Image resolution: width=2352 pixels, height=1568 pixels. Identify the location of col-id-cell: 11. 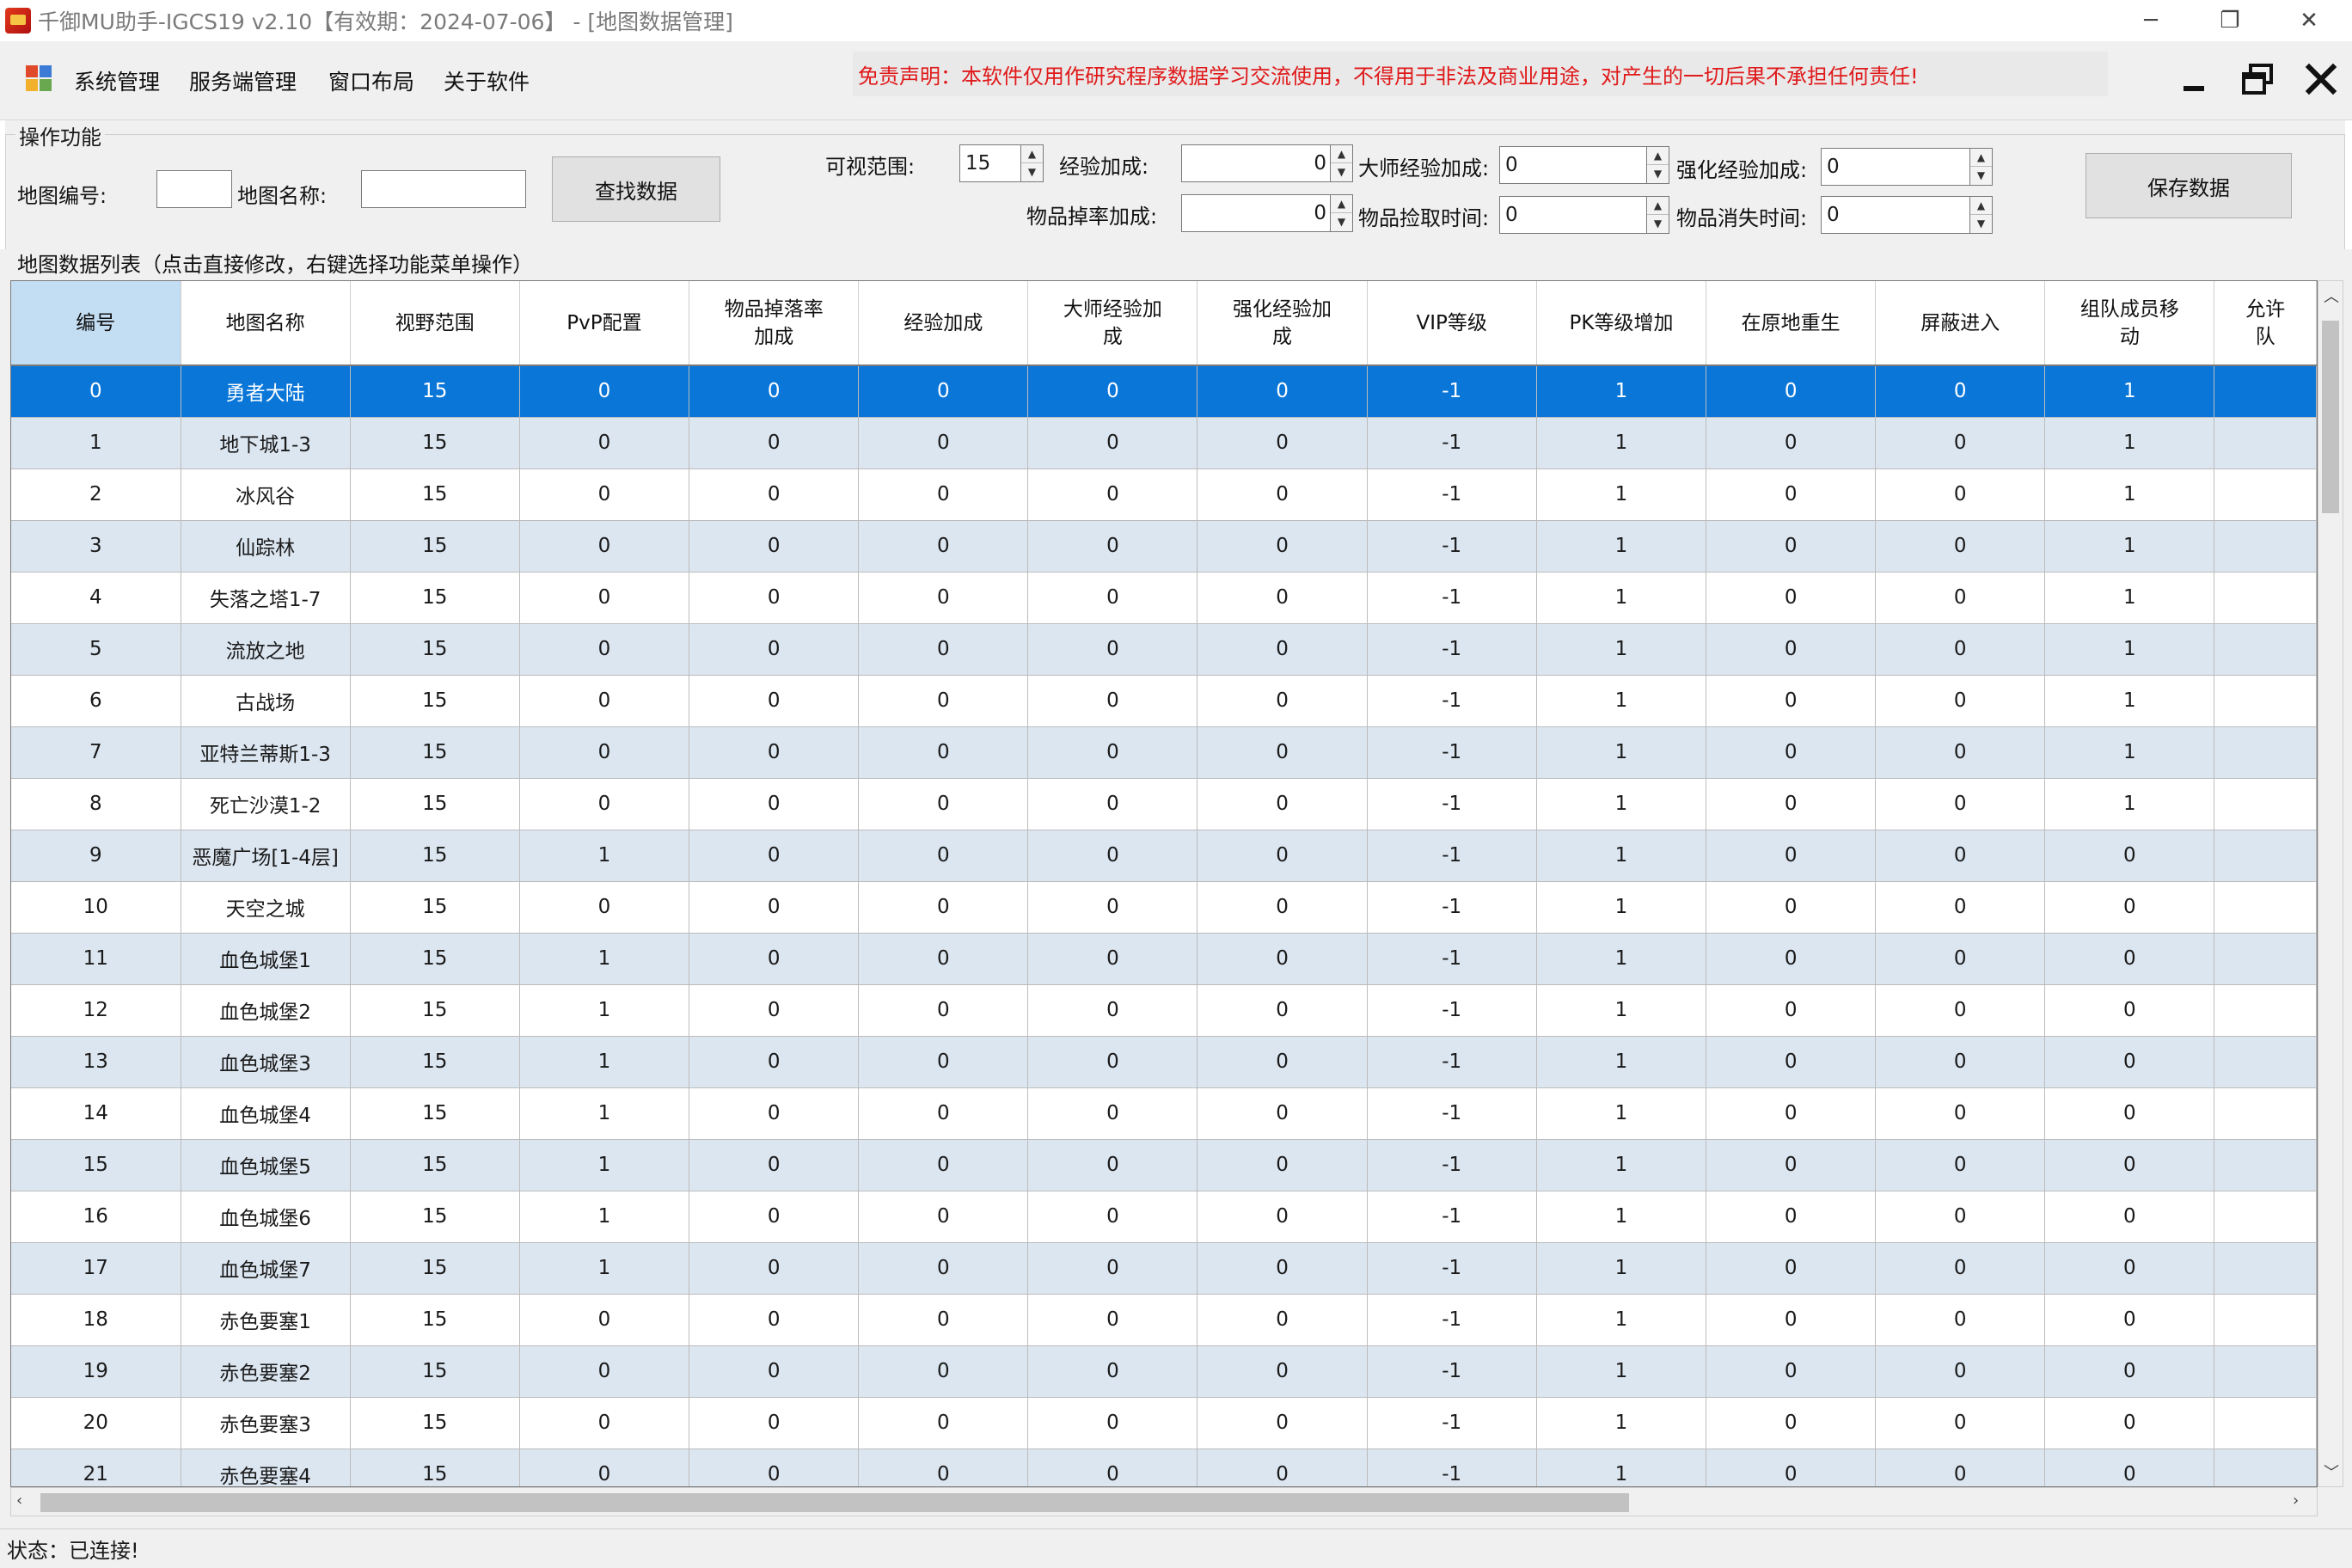
(96, 959).